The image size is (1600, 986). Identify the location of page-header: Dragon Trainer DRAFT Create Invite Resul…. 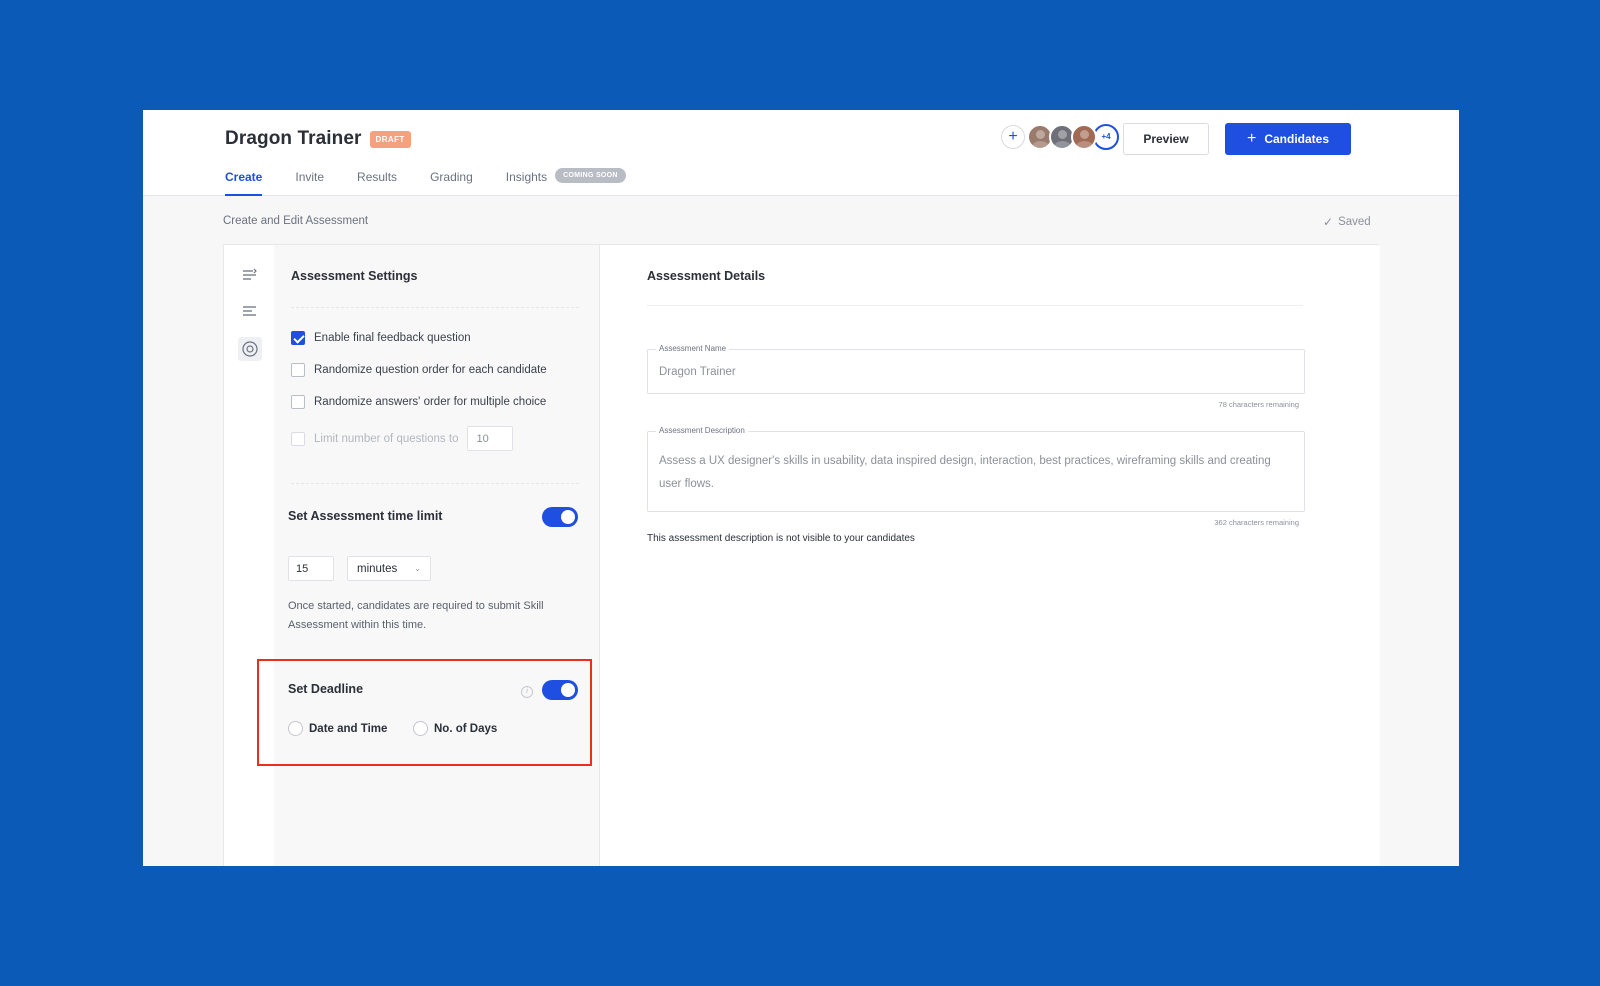
(801, 153).